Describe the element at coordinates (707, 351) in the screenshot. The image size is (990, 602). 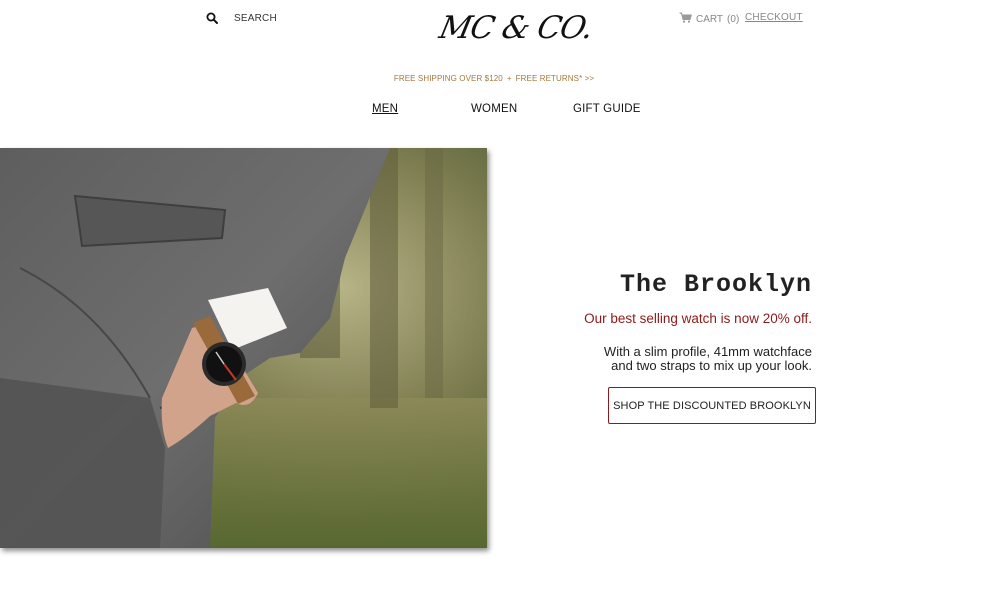
I see `description-line-1: With a slim profile, 41mm watchface` at that location.